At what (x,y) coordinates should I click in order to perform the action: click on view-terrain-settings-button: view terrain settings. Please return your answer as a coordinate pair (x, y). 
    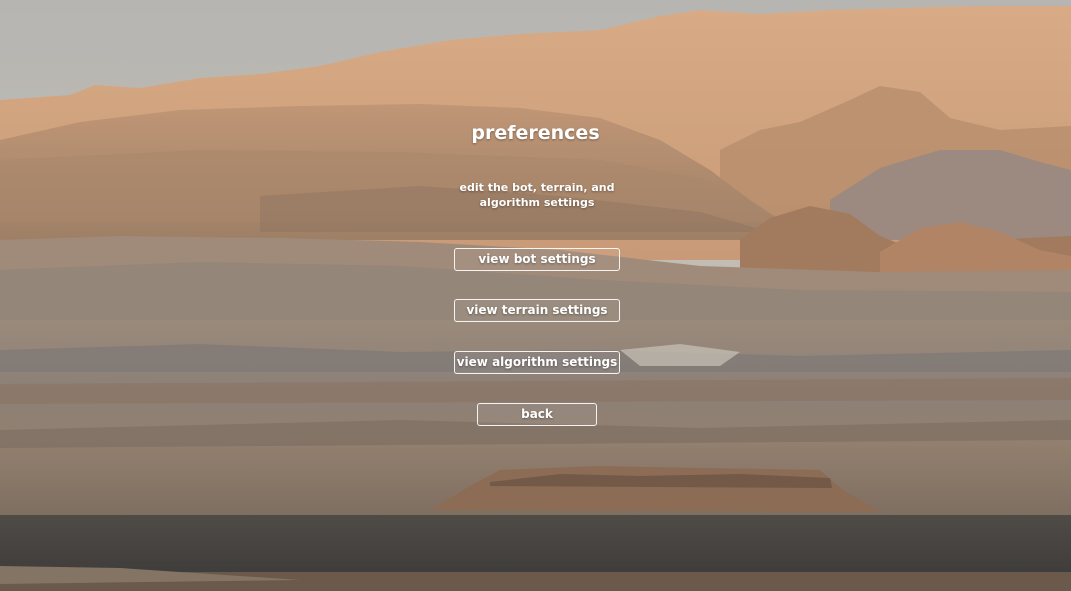
    Looking at the image, I should click on (537, 310).